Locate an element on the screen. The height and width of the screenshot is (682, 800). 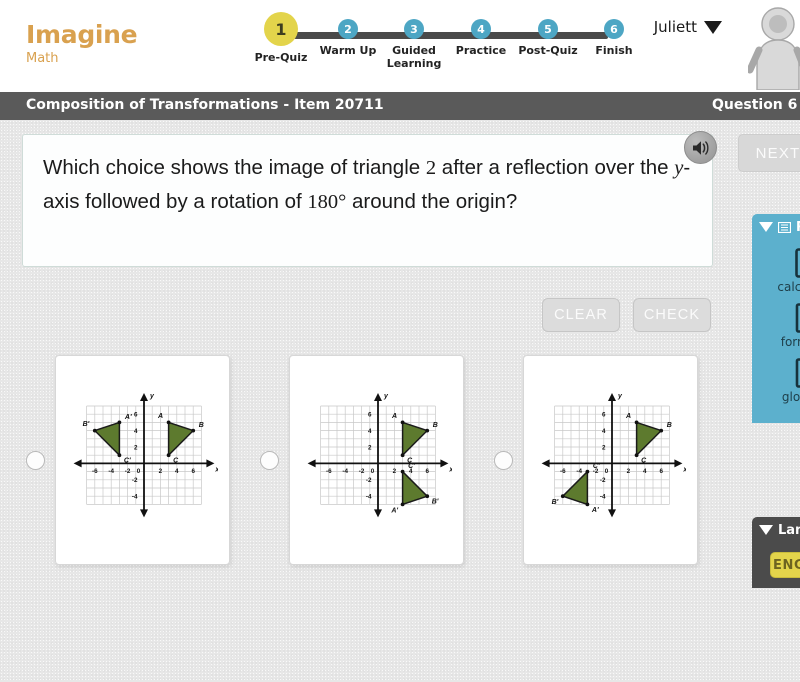
reference-panel: Reference calculator is located at coordinates (776, 318).